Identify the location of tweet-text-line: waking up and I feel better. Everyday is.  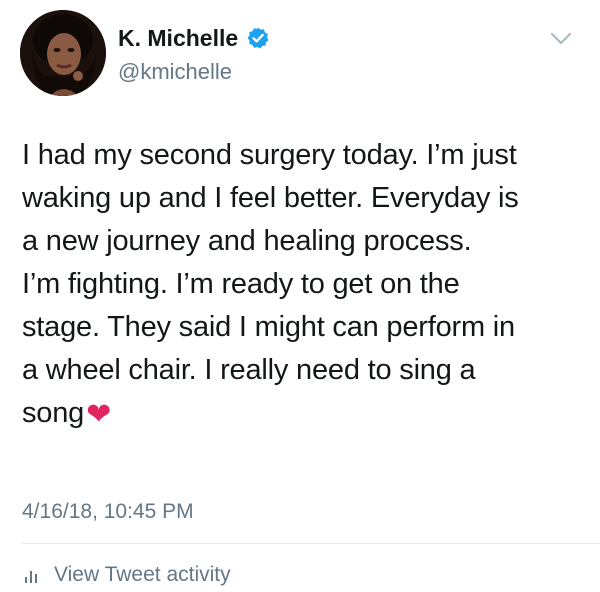
(270, 198).